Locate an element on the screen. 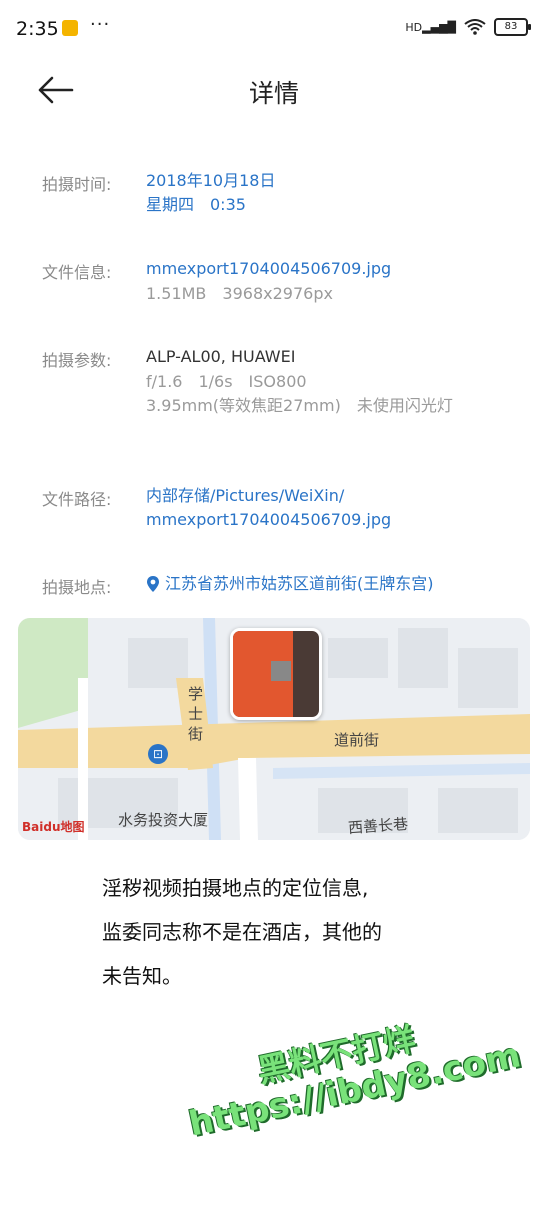 This screenshot has height=1216, width=548. signal-icon: HD▂▄▆█ is located at coordinates (430, 27).